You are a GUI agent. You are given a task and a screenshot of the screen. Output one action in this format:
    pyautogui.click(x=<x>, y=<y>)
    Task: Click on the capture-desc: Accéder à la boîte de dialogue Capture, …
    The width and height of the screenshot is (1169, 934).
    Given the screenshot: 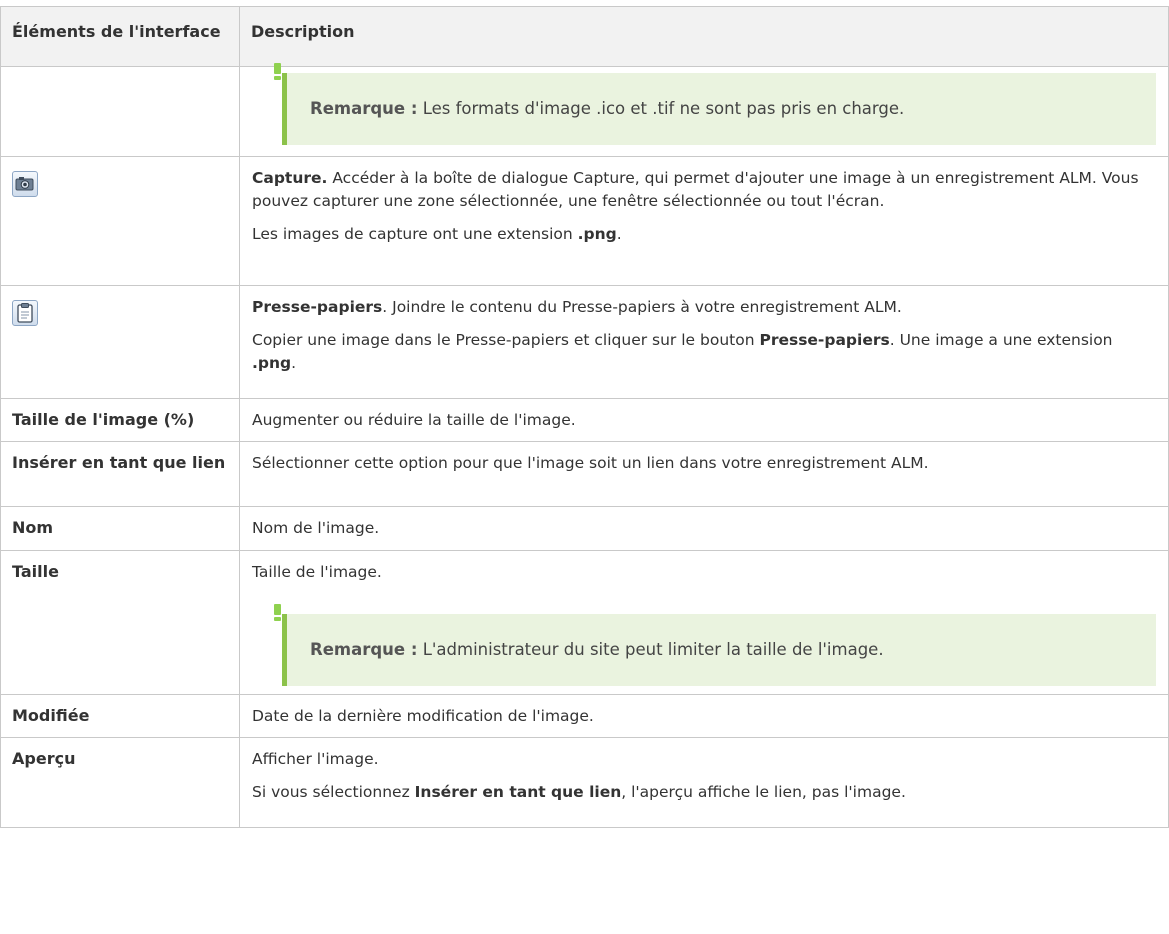 What is the action you would take?
    pyautogui.click(x=695, y=189)
    